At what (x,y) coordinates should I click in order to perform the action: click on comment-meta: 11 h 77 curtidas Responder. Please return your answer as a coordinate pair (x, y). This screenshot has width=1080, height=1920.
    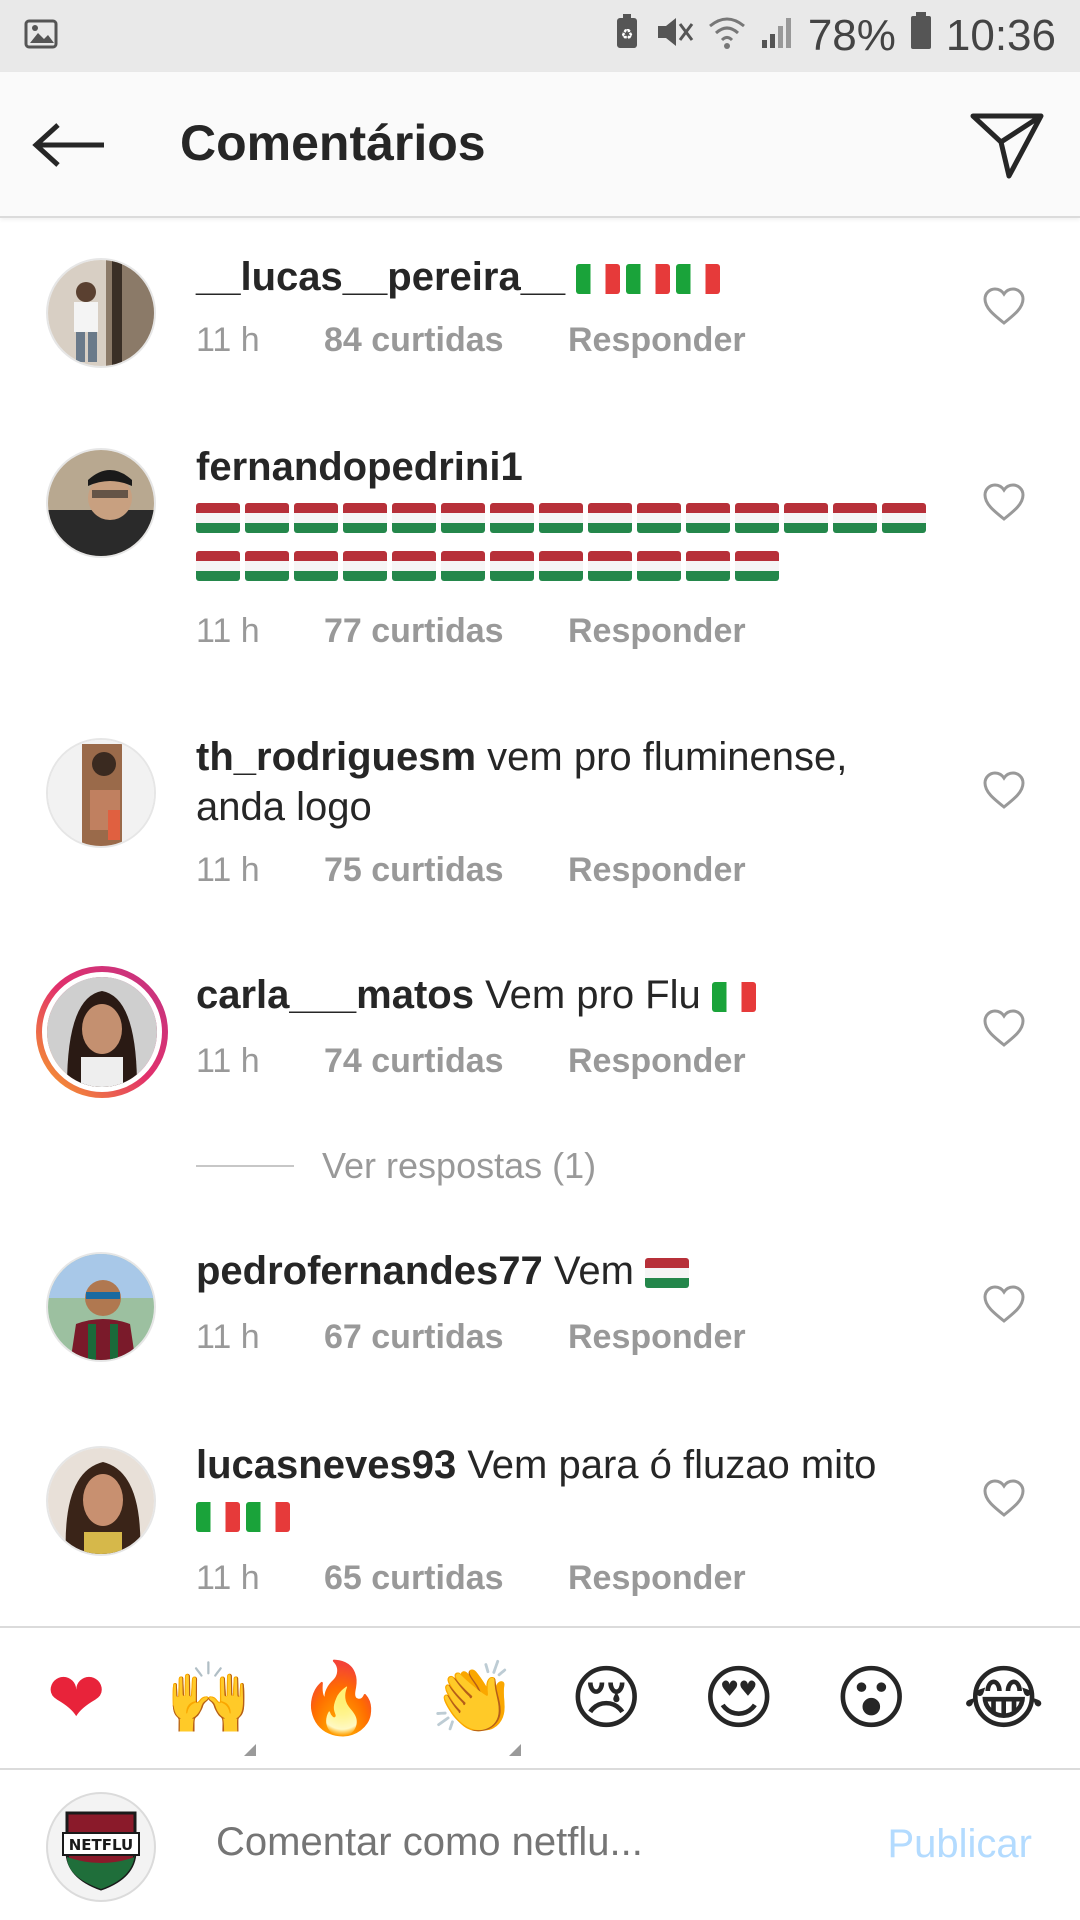
    Looking at the image, I should click on (471, 631).